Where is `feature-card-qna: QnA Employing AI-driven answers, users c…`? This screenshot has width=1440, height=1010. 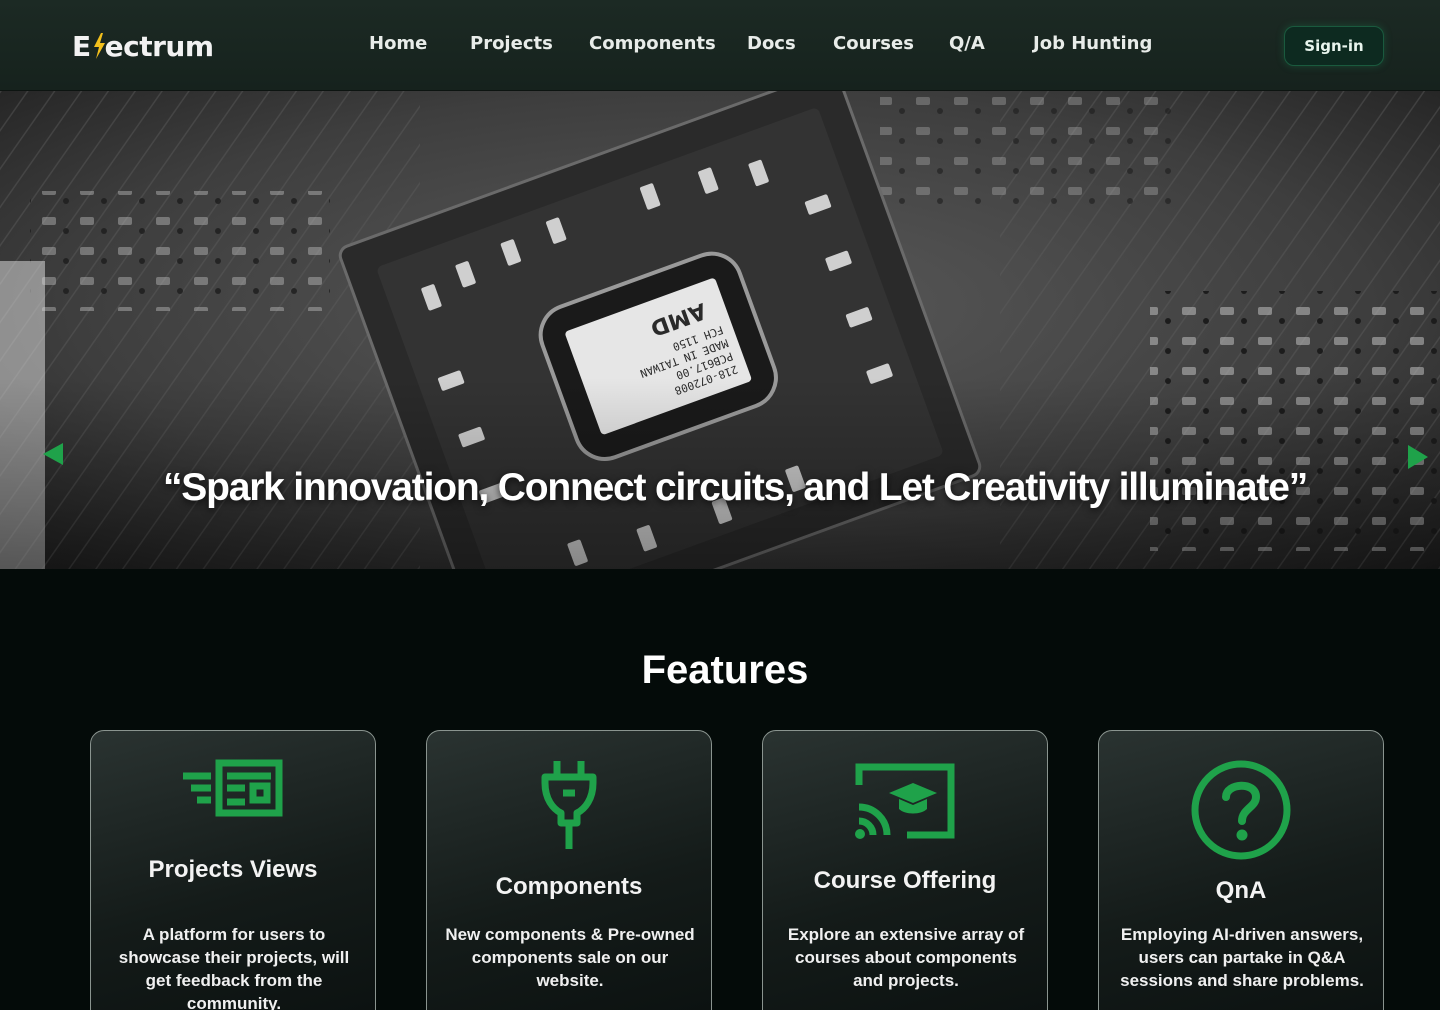 feature-card-qna: QnA Employing AI-driven answers, users c… is located at coordinates (1241, 870).